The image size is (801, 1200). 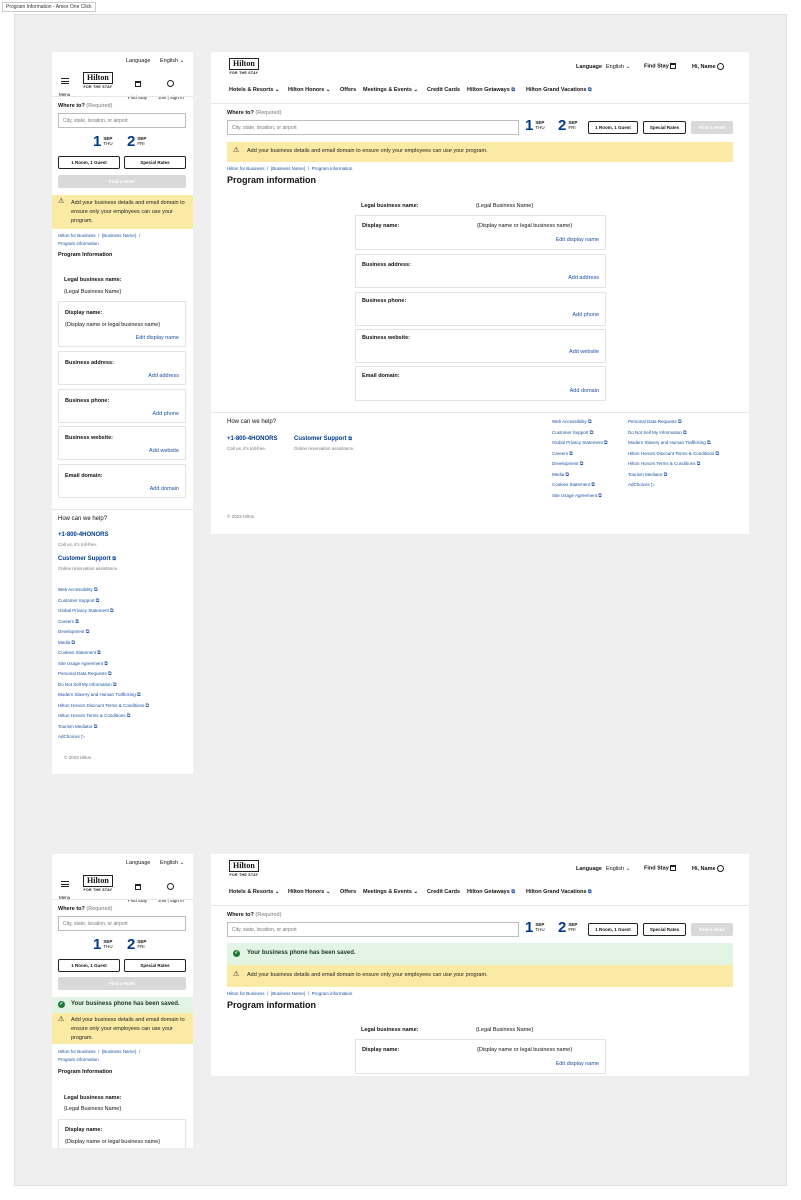 What do you see at coordinates (122, 622) in the screenshot?
I see `footer-link: Careers ⧉` at bounding box center [122, 622].